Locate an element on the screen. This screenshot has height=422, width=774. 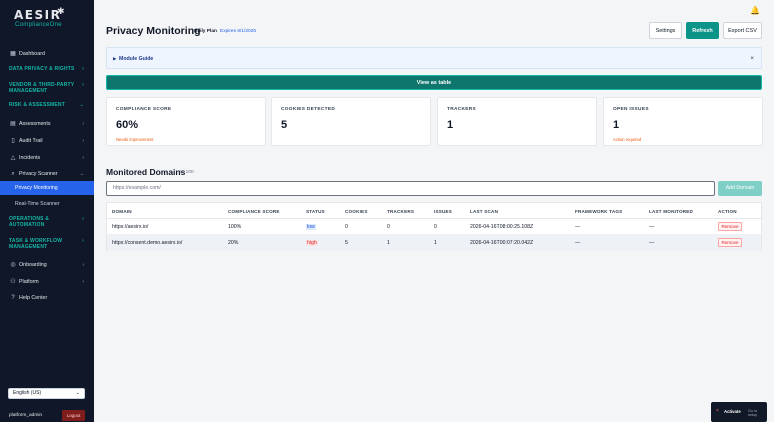
sidebar-item-label: Help Center is located at coordinates (33, 298).